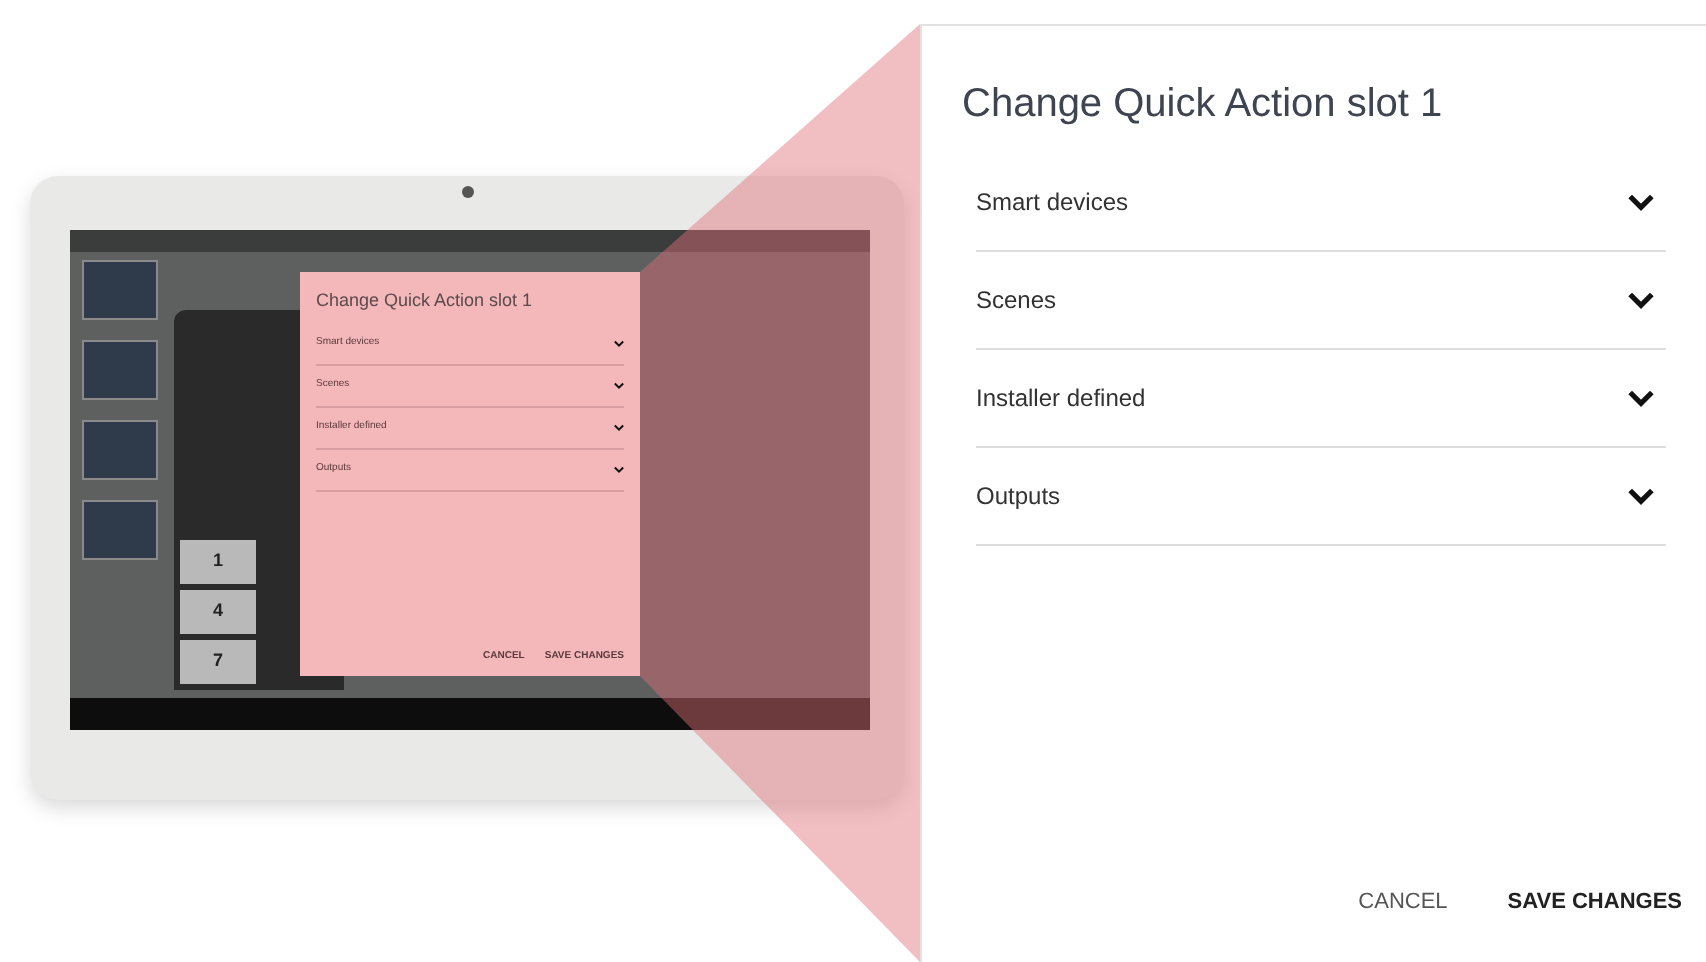 This screenshot has width=1706, height=962. Describe the element at coordinates (1594, 901) in the screenshot. I see `save-button: SAVE CHANGES` at that location.